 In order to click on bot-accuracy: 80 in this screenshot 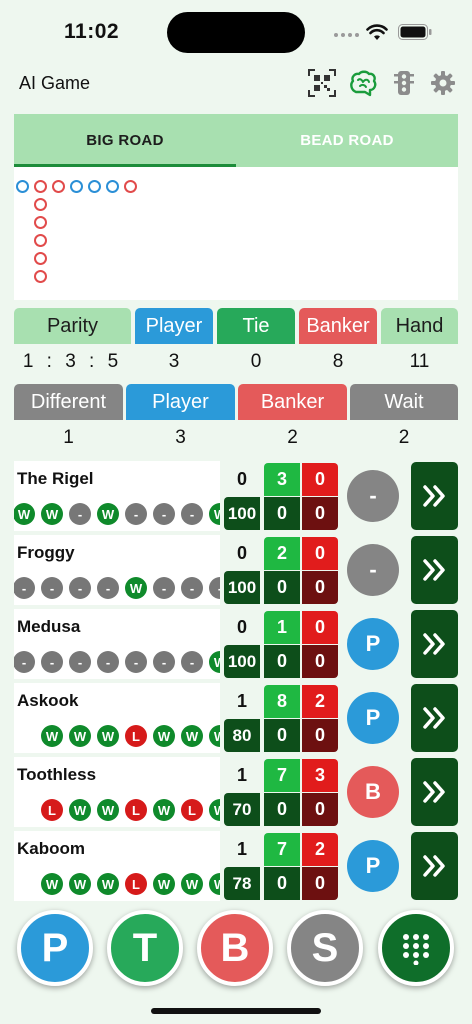, I will do `click(242, 735)`.